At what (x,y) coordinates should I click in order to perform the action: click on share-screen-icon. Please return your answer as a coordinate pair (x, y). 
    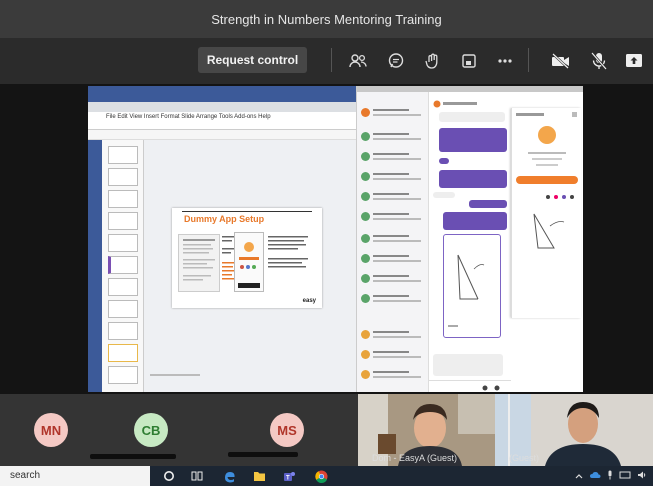
    Looking at the image, I should click on (634, 61).